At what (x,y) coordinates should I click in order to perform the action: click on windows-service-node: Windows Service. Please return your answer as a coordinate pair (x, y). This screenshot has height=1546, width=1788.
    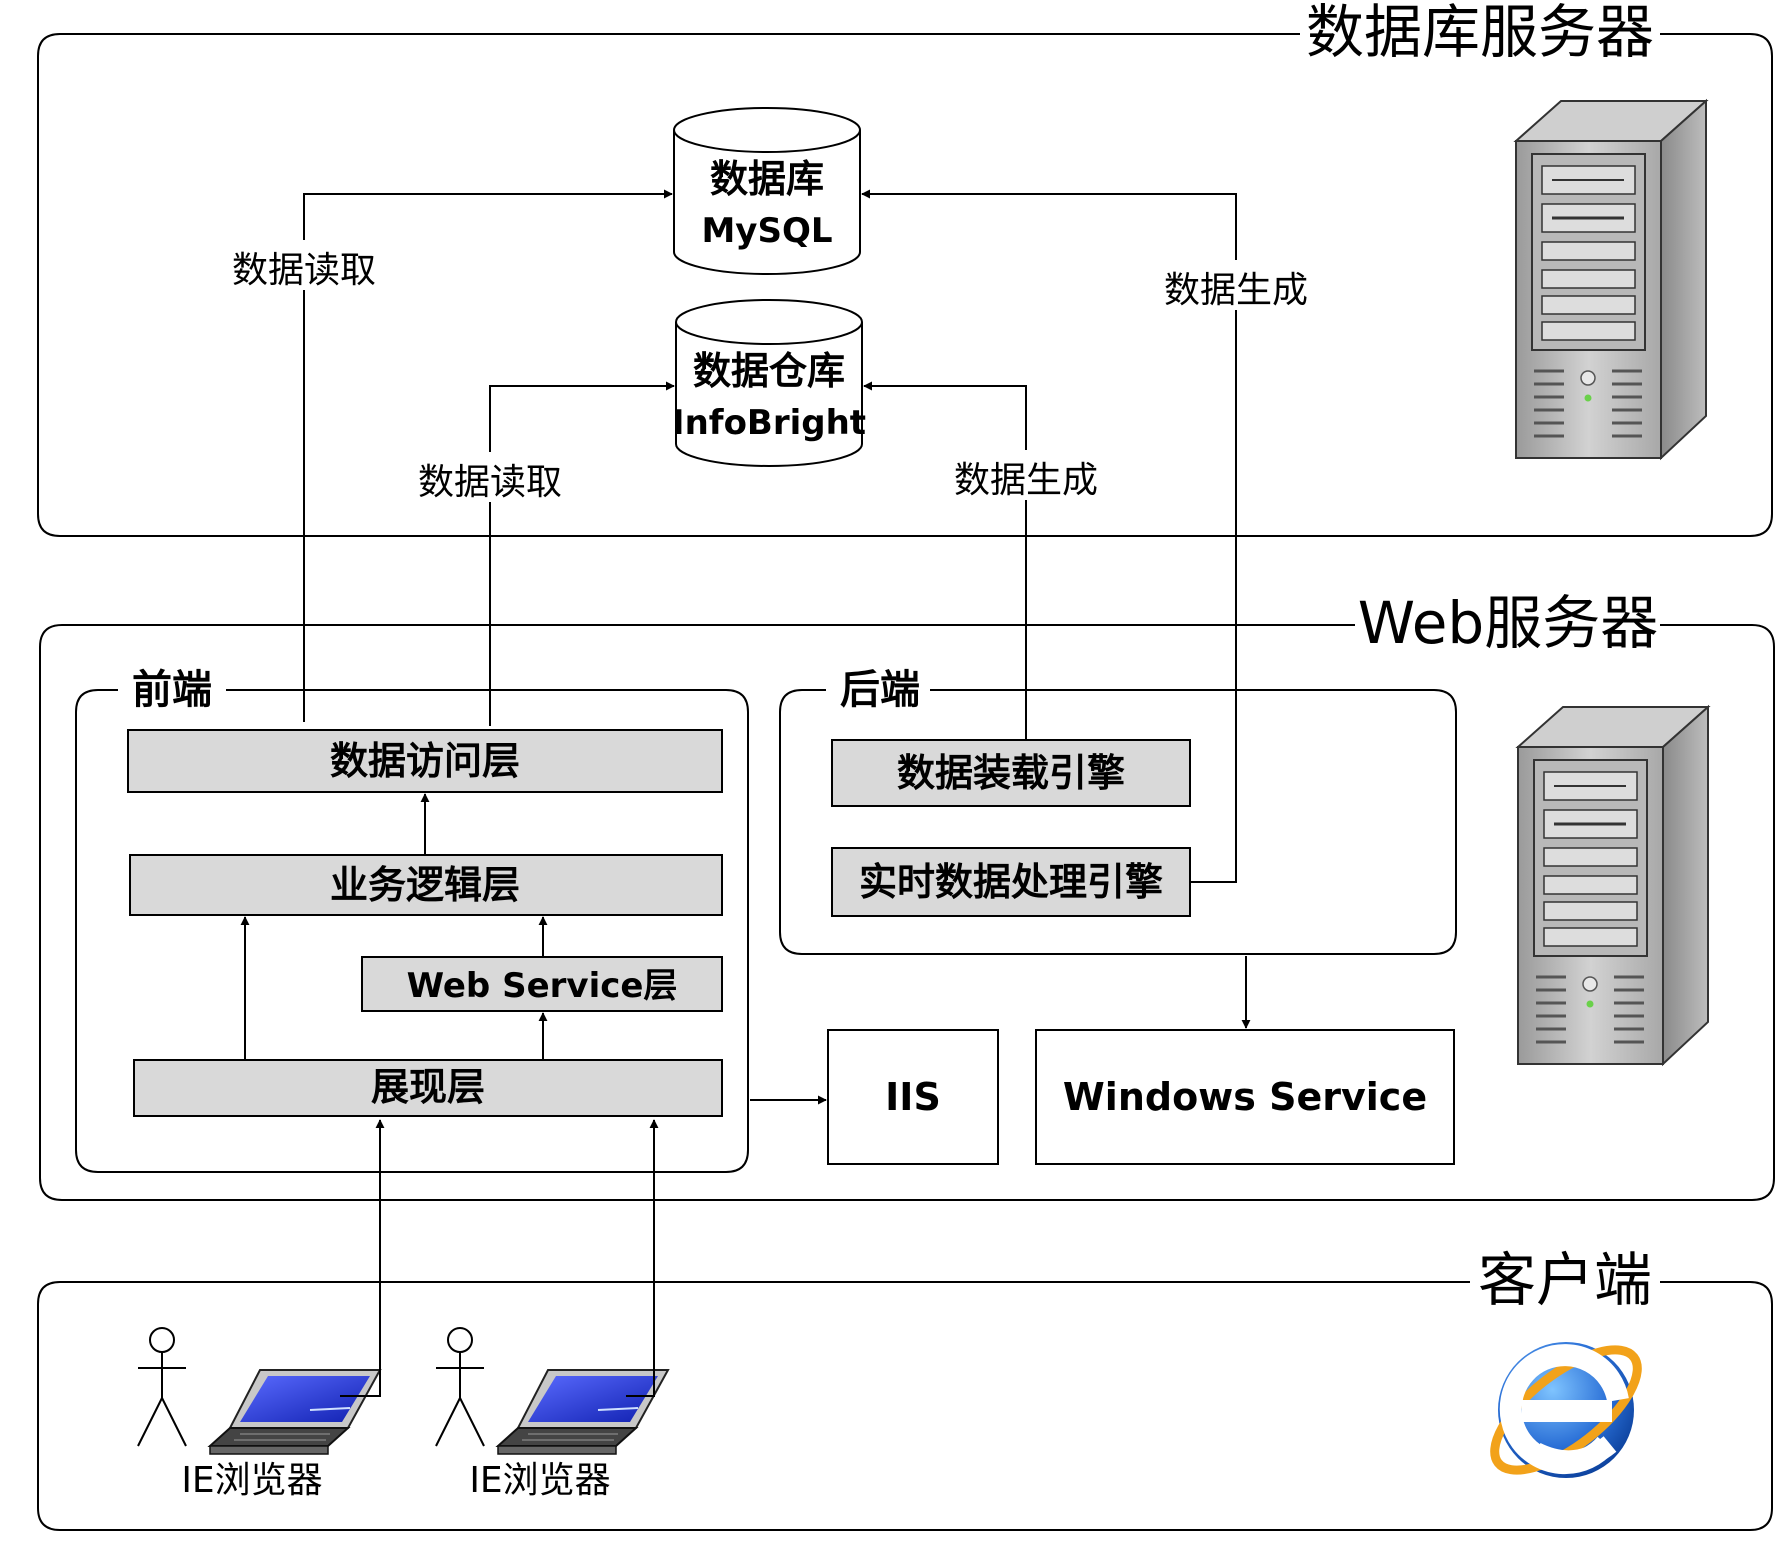
    Looking at the image, I should click on (1245, 1097).